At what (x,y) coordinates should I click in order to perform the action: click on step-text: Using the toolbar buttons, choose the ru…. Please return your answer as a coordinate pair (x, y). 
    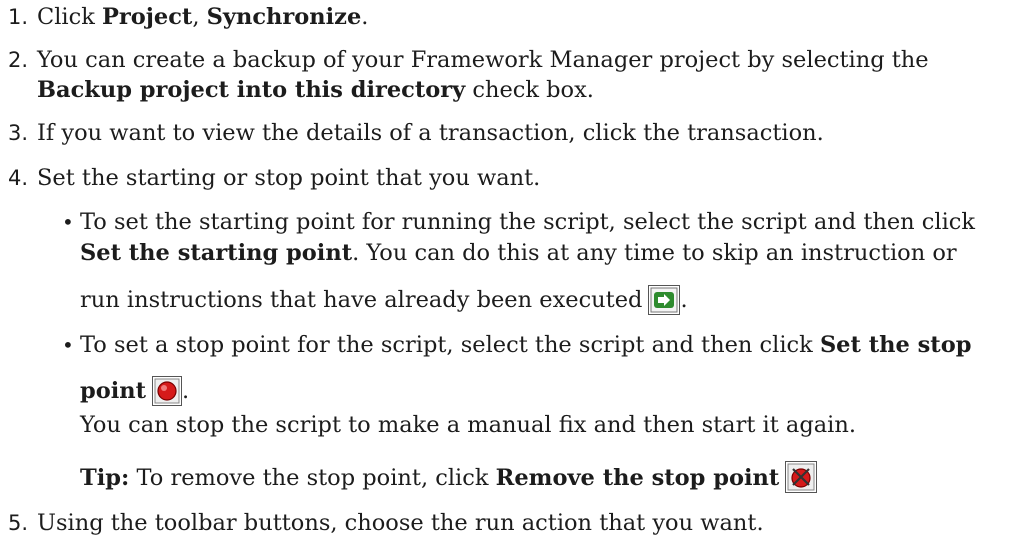
    Looking at the image, I should click on (400, 523).